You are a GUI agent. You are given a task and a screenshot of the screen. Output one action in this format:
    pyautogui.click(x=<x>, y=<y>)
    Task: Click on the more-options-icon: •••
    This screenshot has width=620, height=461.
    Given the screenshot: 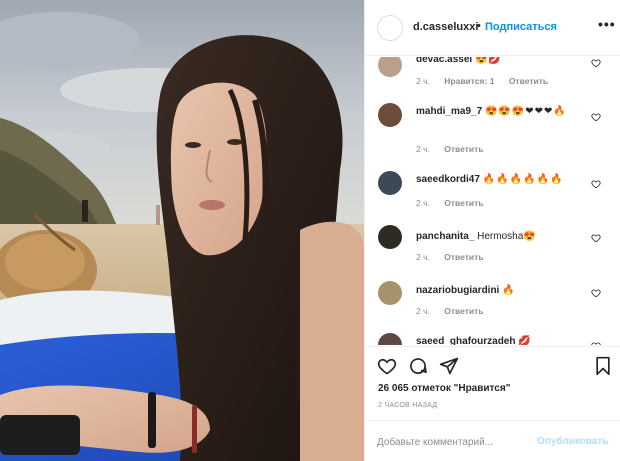 What is the action you would take?
    pyautogui.click(x=607, y=24)
    